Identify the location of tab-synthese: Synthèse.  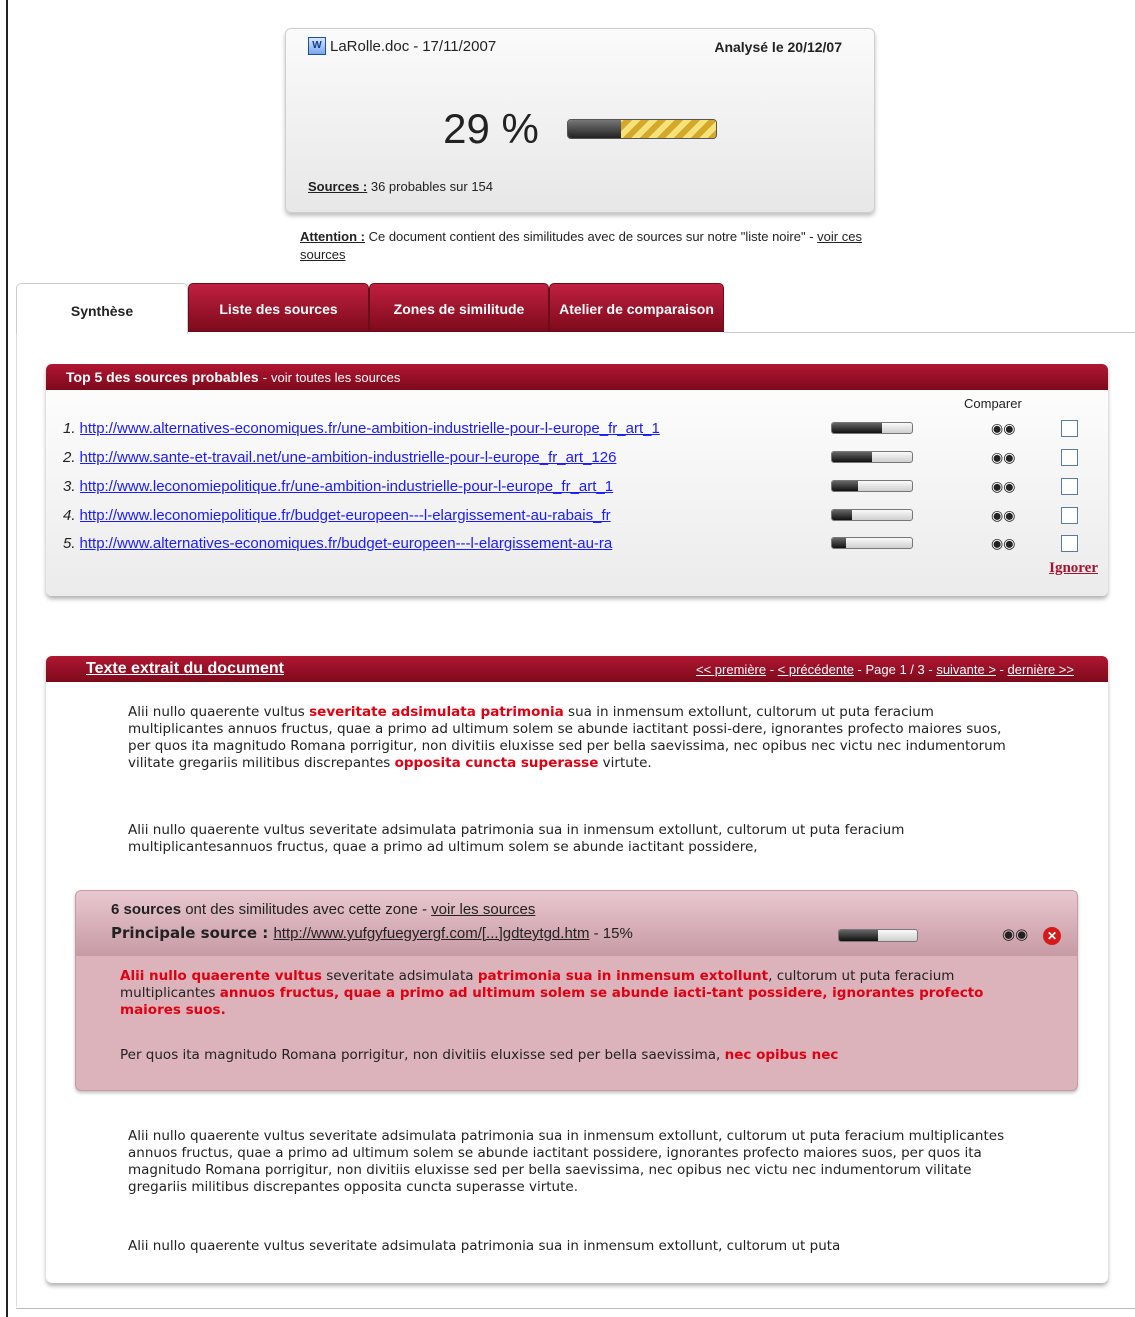
(102, 308).